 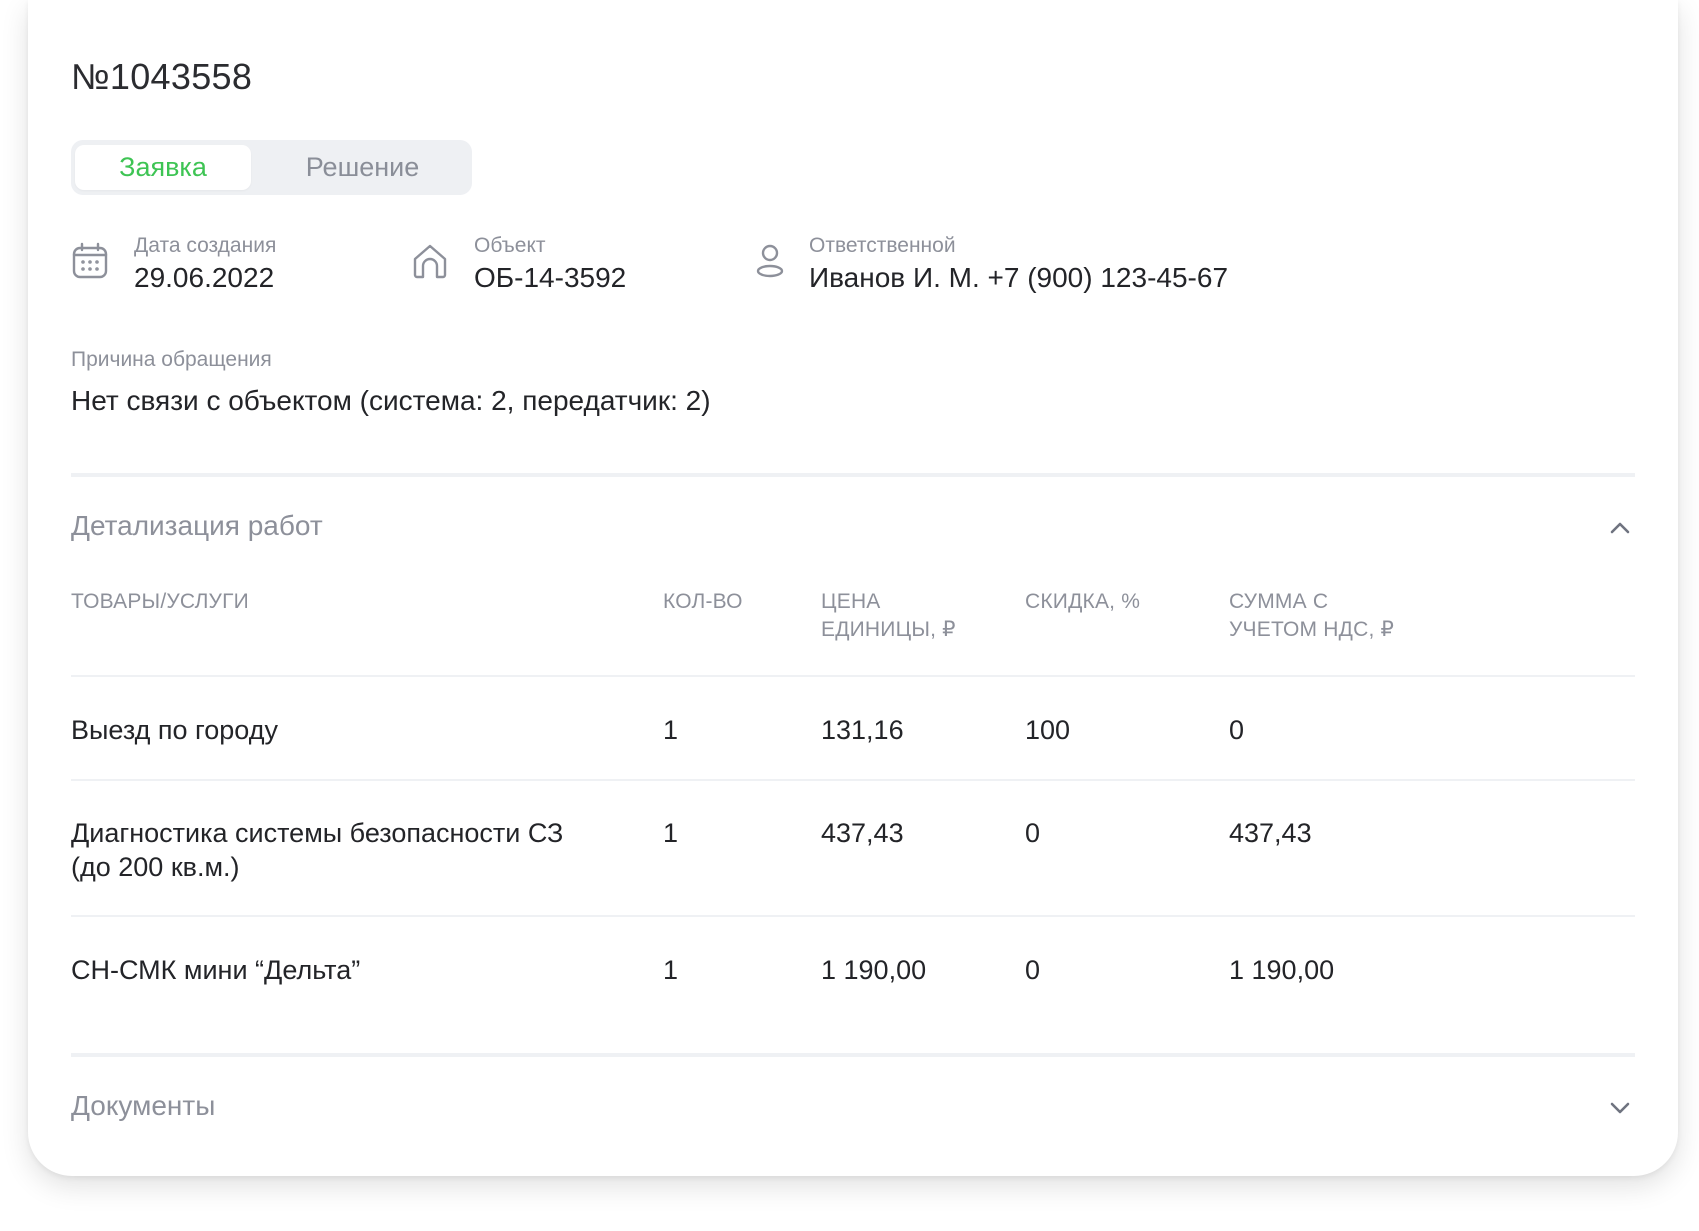 I want to click on row-total: 1 190,00, so click(x=1282, y=970).